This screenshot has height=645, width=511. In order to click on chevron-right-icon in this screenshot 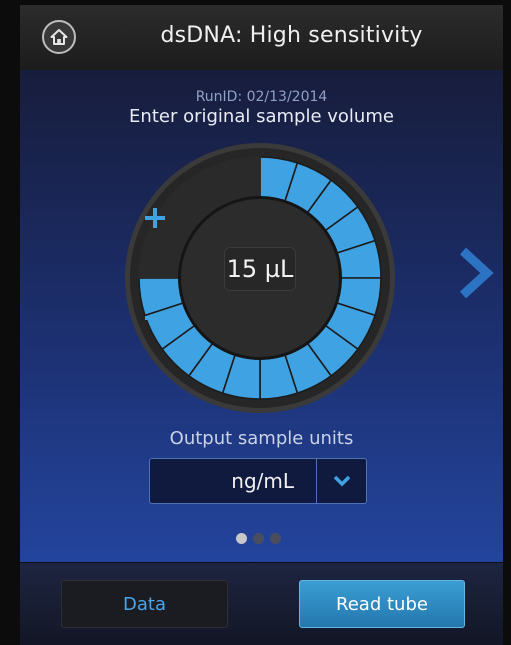, I will do `click(476, 273)`.